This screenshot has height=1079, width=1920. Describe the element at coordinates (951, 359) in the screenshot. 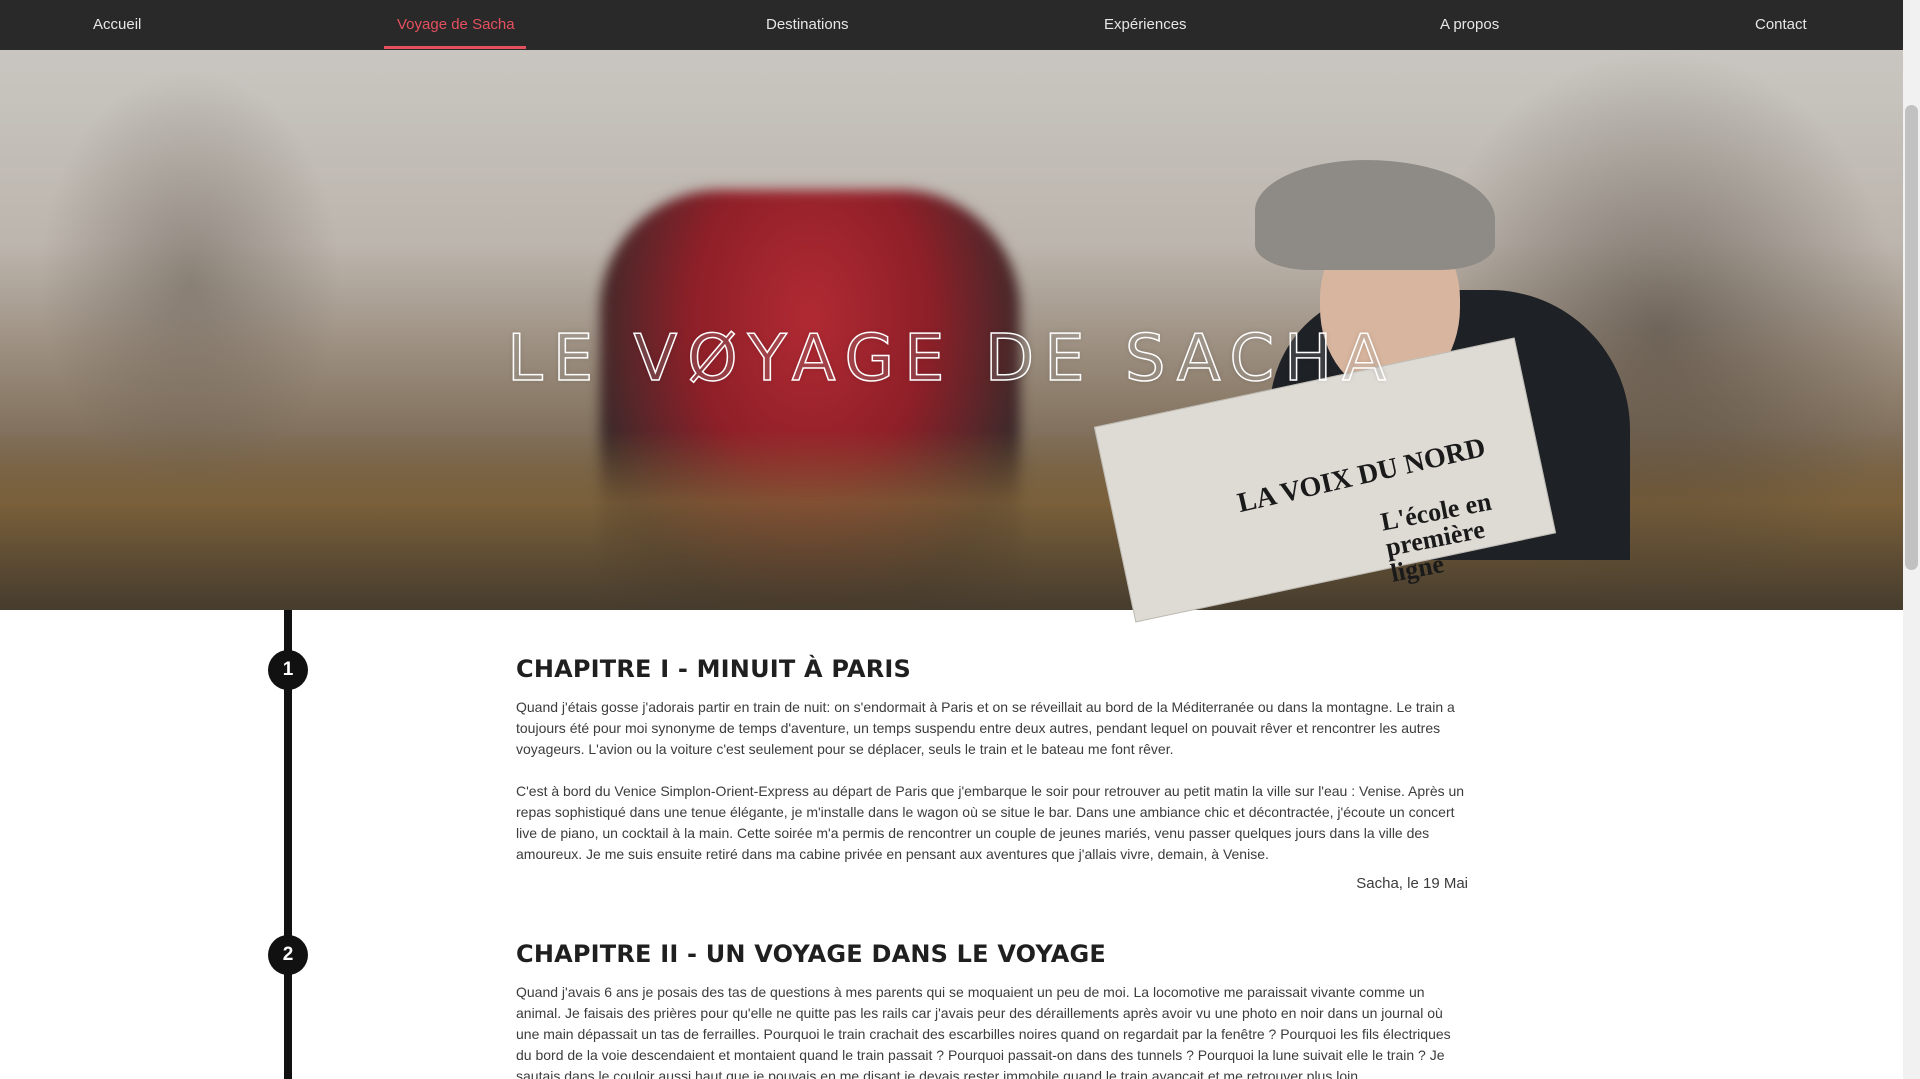

I see `hero-title: LE VØYAGE DE SACHA` at that location.